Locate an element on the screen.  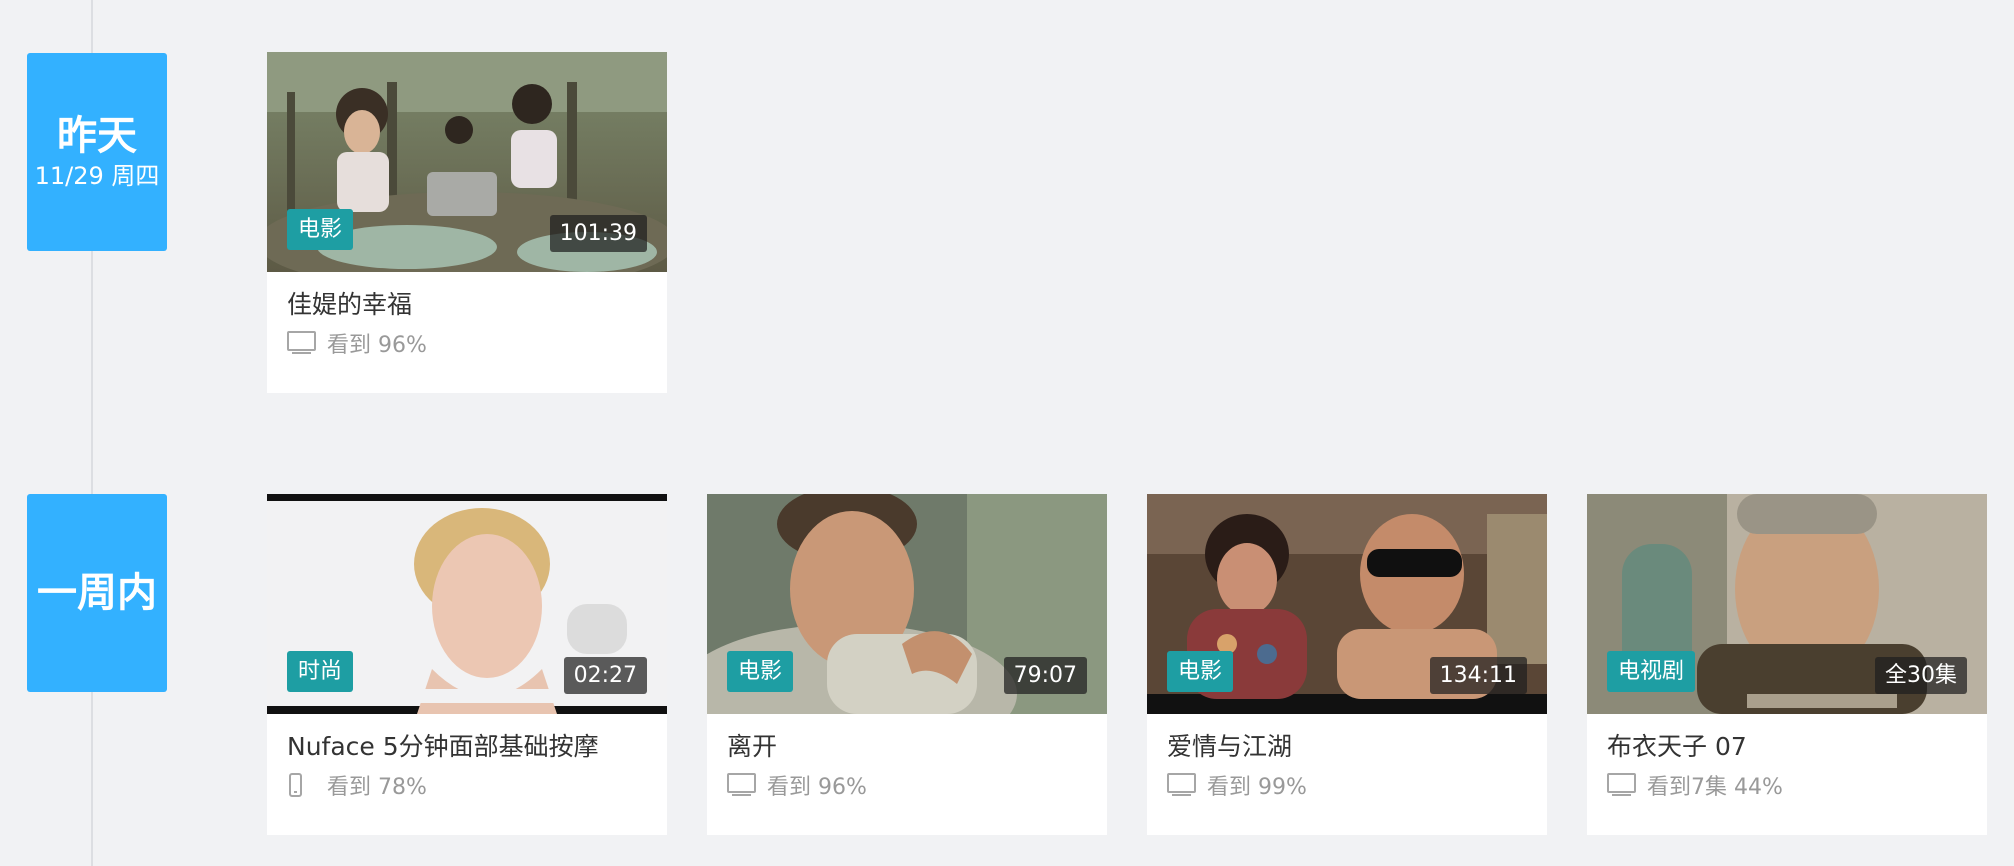
video-card: 电影 134:11 爱情与江湖 看到 99% is located at coordinates (1347, 664).